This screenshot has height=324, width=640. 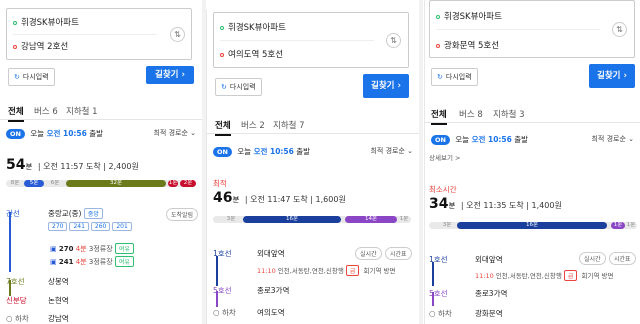 What do you see at coordinates (467, 45) in the screenshot?
I see `destination-field: 광화문역 5호선` at bounding box center [467, 45].